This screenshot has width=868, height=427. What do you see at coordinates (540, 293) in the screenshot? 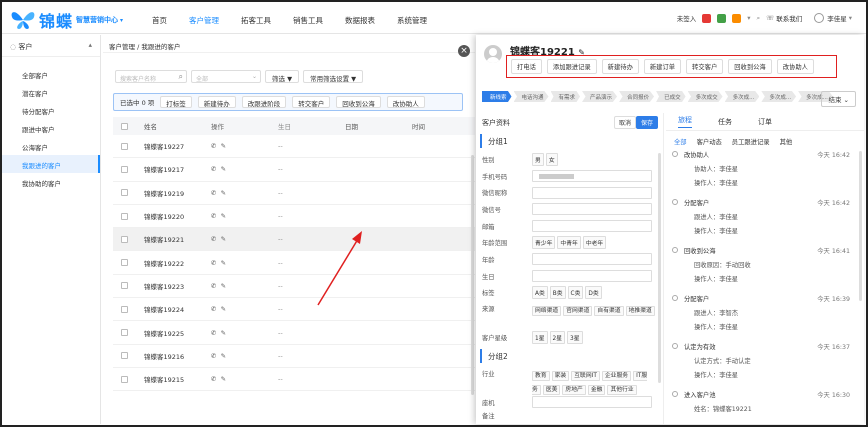
I see `tag-a: A类` at bounding box center [540, 293].